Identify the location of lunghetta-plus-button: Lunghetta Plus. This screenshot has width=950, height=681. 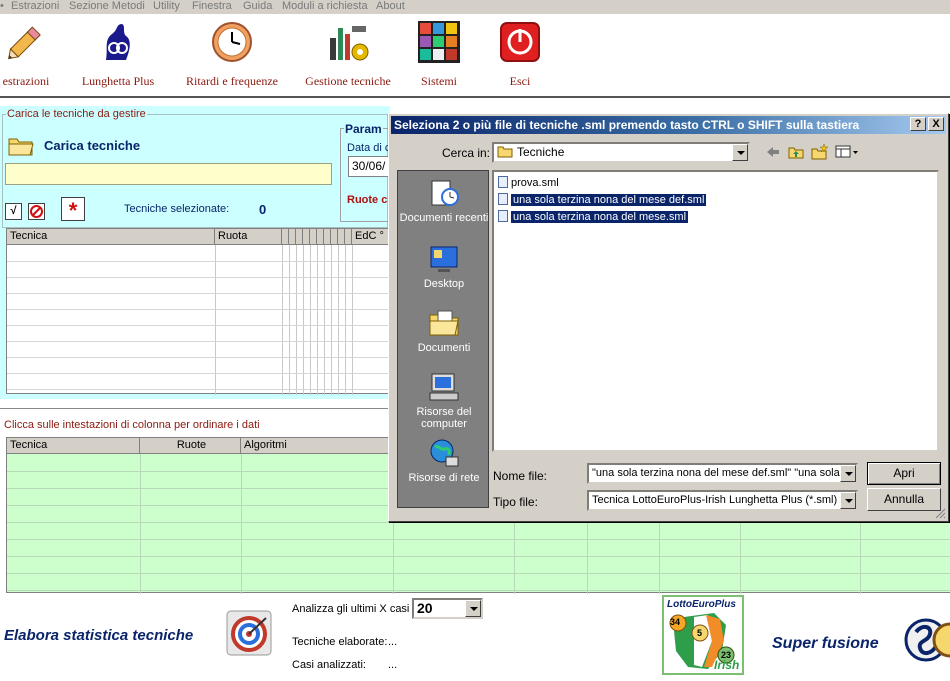
(118, 54).